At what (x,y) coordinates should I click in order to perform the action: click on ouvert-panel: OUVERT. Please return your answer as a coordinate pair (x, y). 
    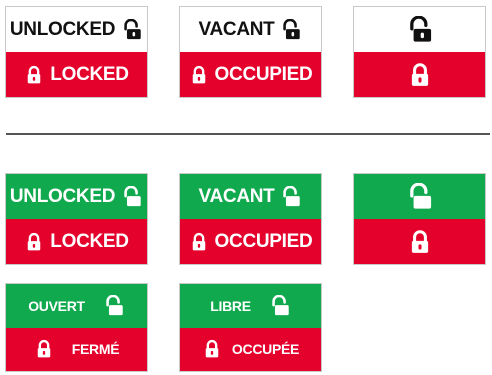
    Looking at the image, I should click on (76, 306).